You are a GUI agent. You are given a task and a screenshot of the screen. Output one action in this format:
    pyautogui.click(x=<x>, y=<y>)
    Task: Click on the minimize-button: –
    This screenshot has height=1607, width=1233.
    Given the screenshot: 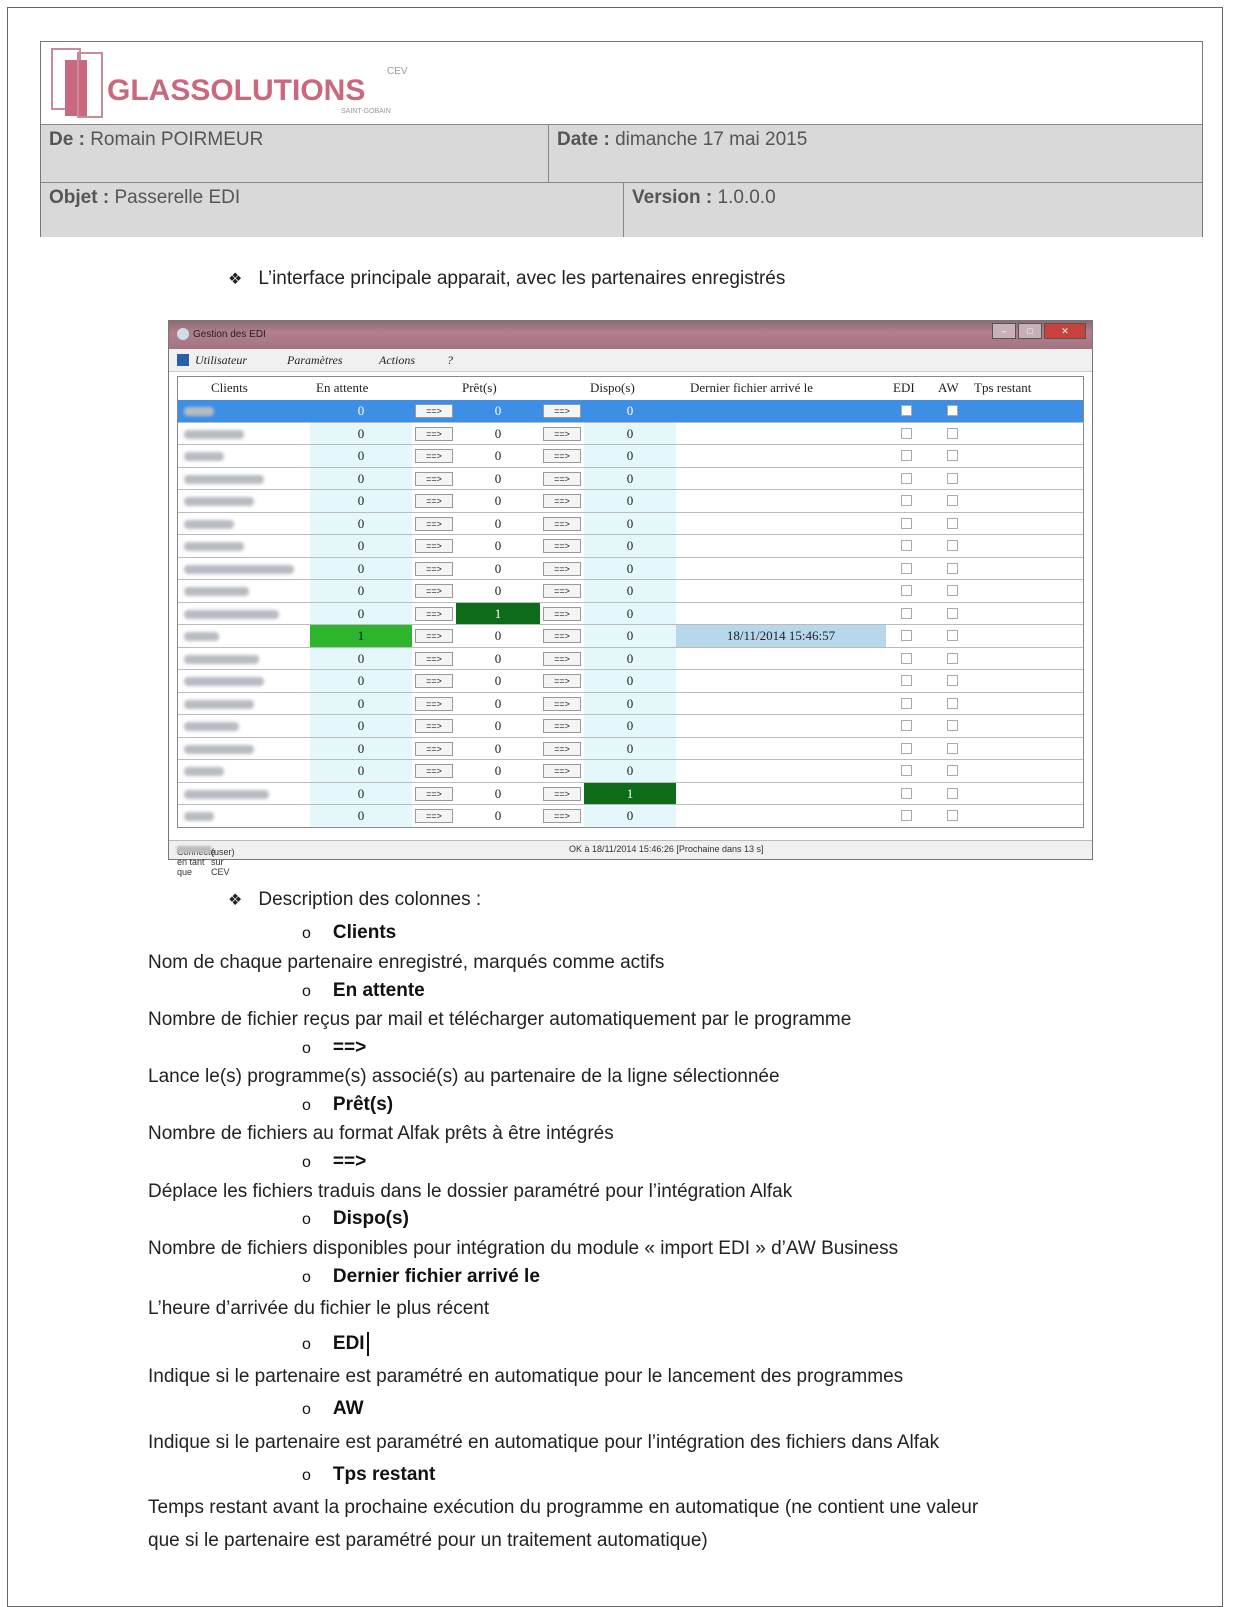 What is the action you would take?
    pyautogui.click(x=1004, y=331)
    